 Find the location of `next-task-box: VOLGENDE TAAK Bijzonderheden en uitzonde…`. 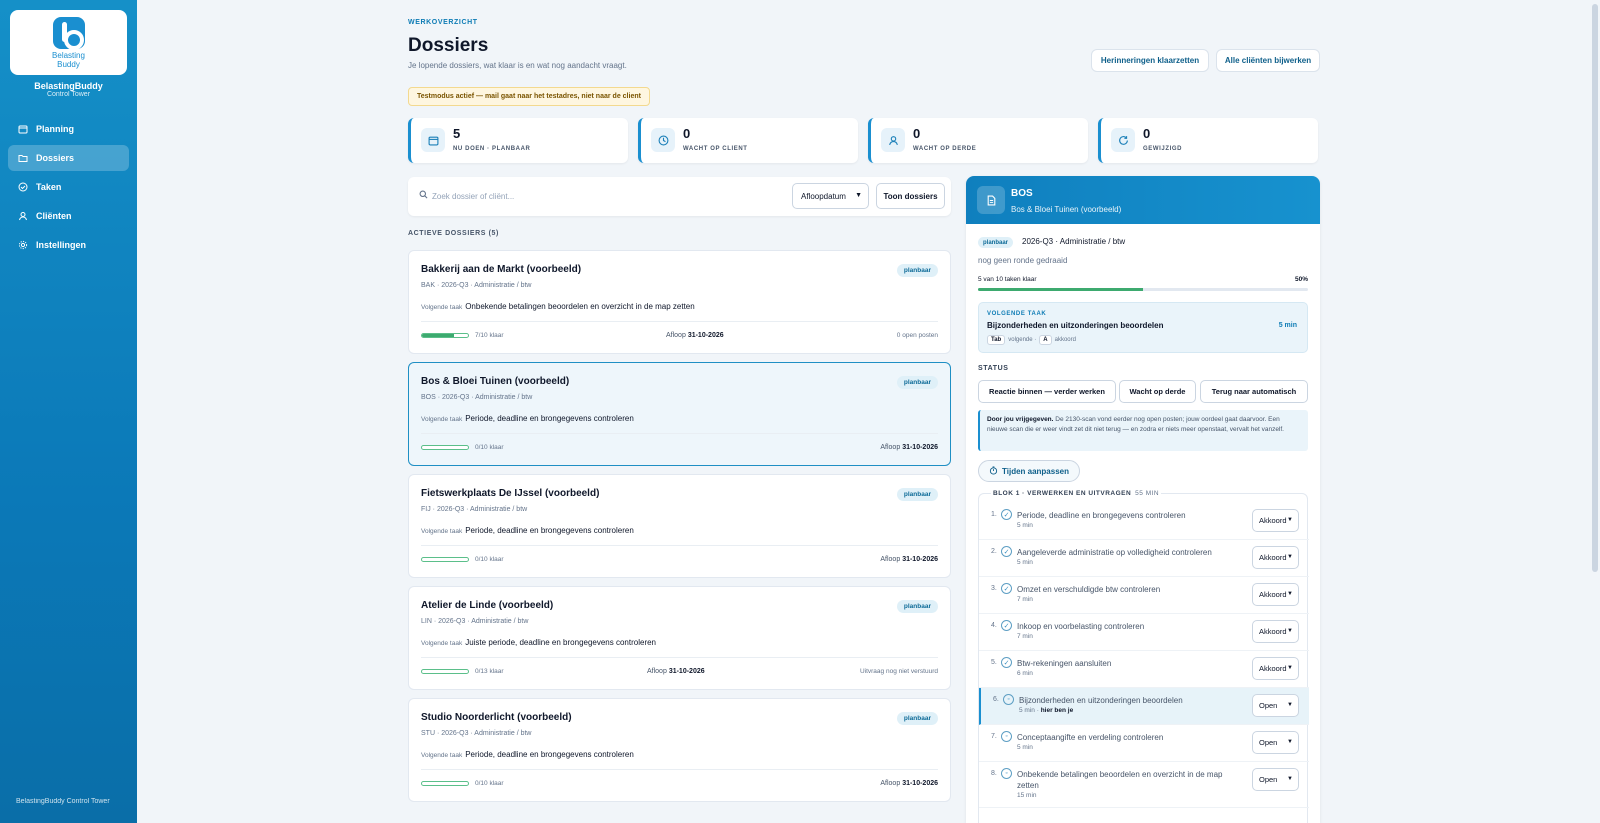

next-task-box: VOLGENDE TAAK Bijzonderheden en uitzonde… is located at coordinates (1143, 327).